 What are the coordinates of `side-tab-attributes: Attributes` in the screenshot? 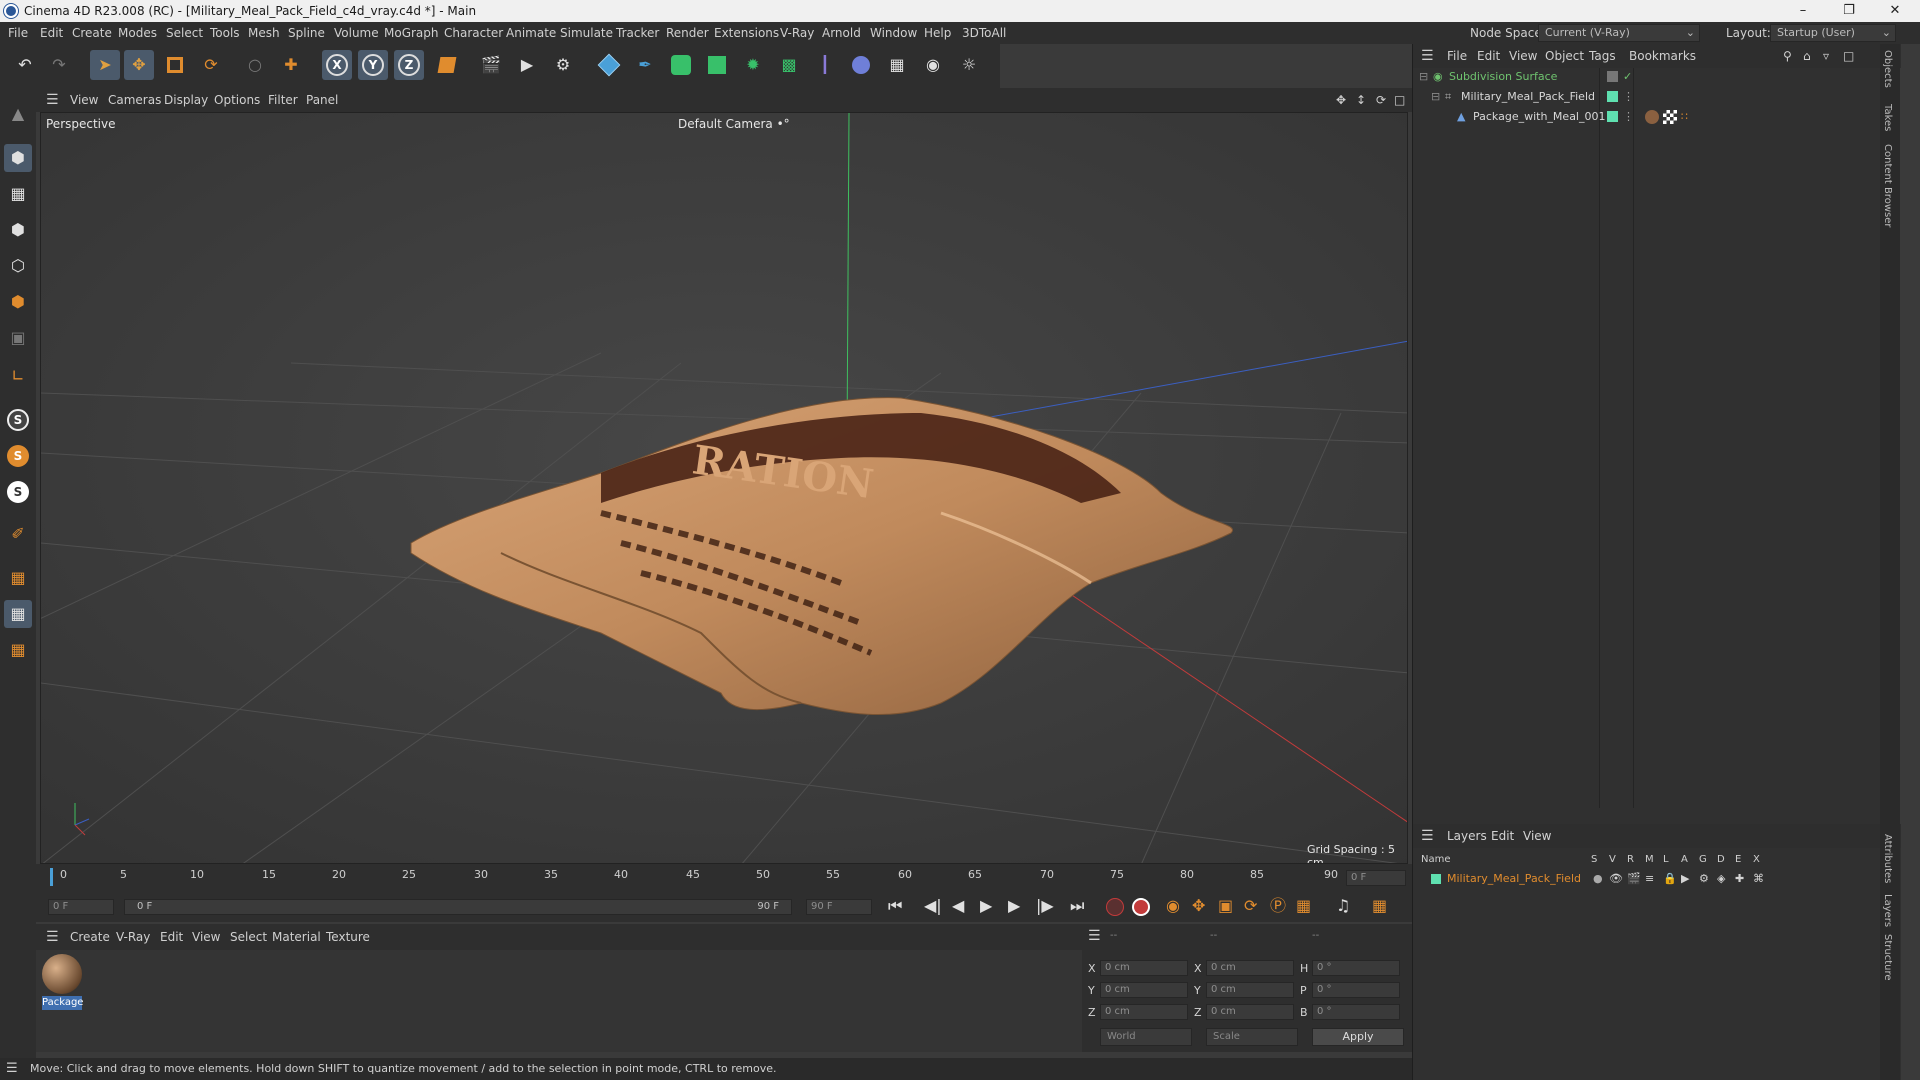 It's located at (1887, 858).